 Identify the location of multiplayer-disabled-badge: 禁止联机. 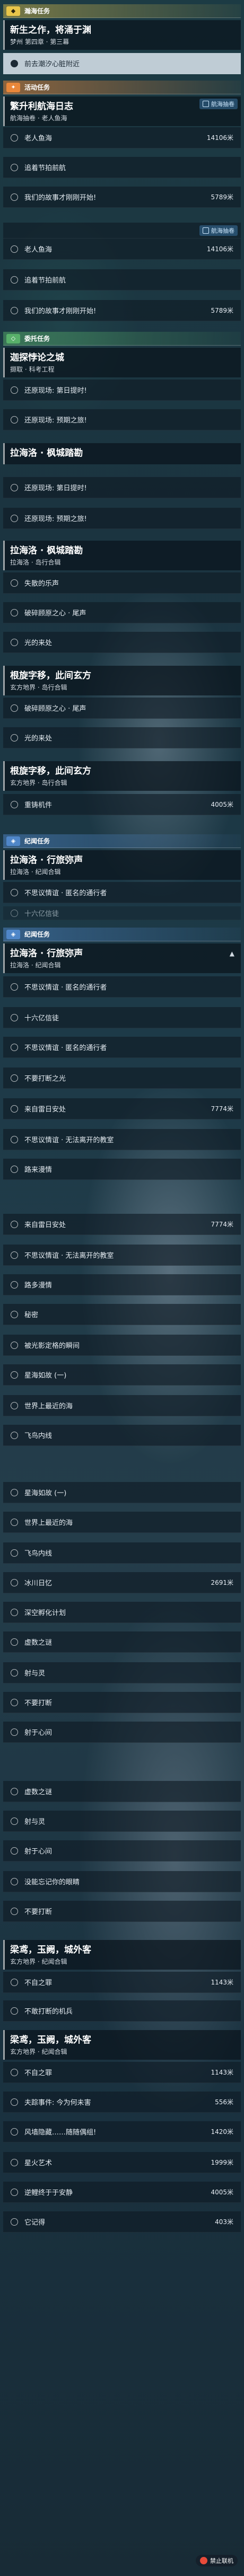
(217, 2560).